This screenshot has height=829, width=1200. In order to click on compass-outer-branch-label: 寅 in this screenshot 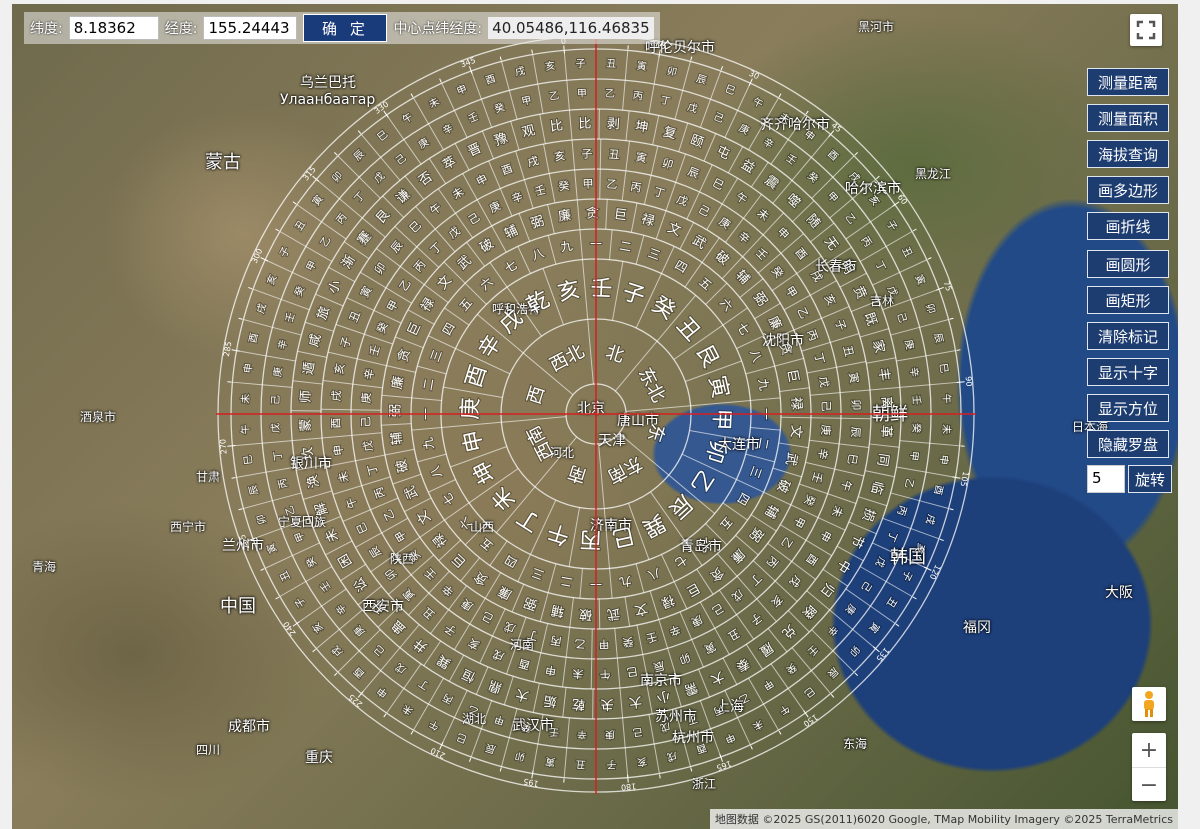, I will do `click(920, 280)`.